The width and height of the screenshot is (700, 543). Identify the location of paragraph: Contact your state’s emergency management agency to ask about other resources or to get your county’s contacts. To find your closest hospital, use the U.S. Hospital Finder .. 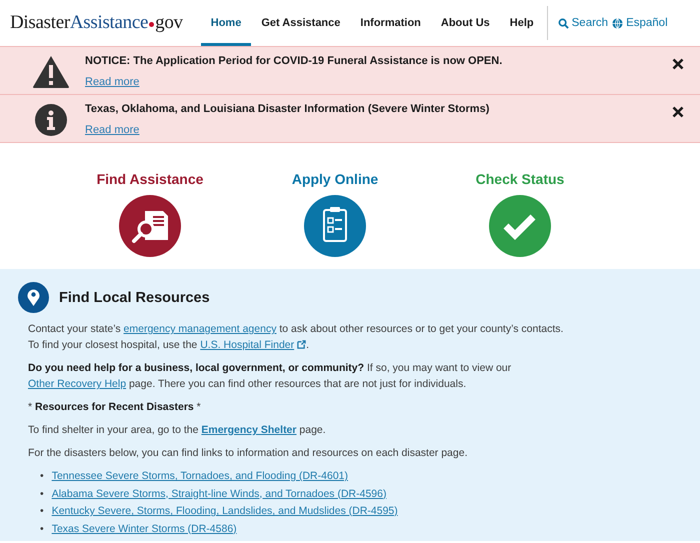
(296, 337).